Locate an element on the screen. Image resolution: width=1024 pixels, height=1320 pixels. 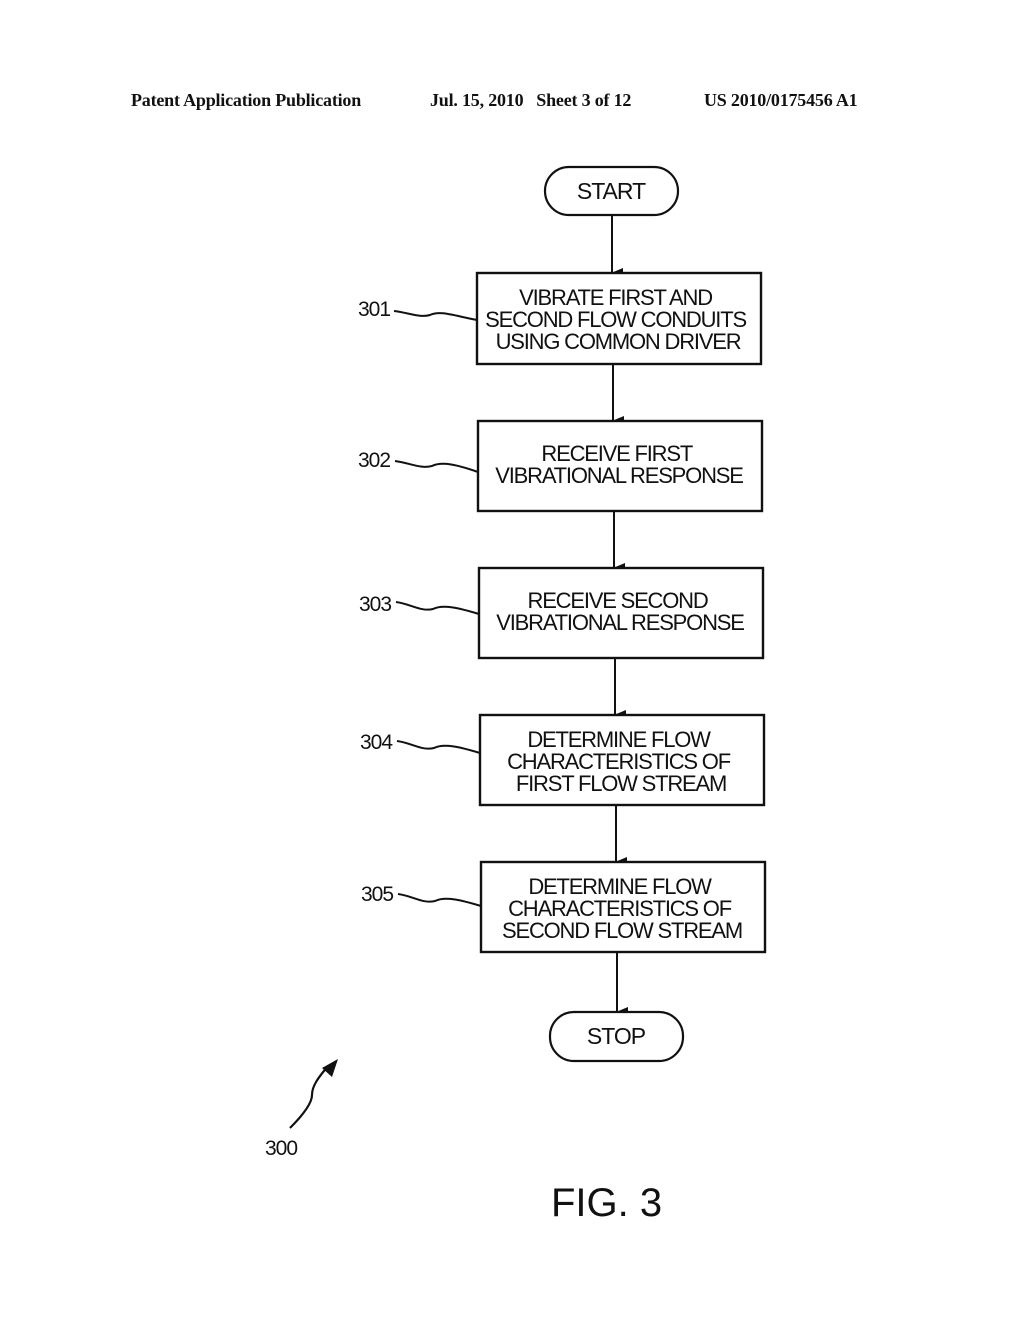
stop-label: STOP is located at coordinates (616, 1036).